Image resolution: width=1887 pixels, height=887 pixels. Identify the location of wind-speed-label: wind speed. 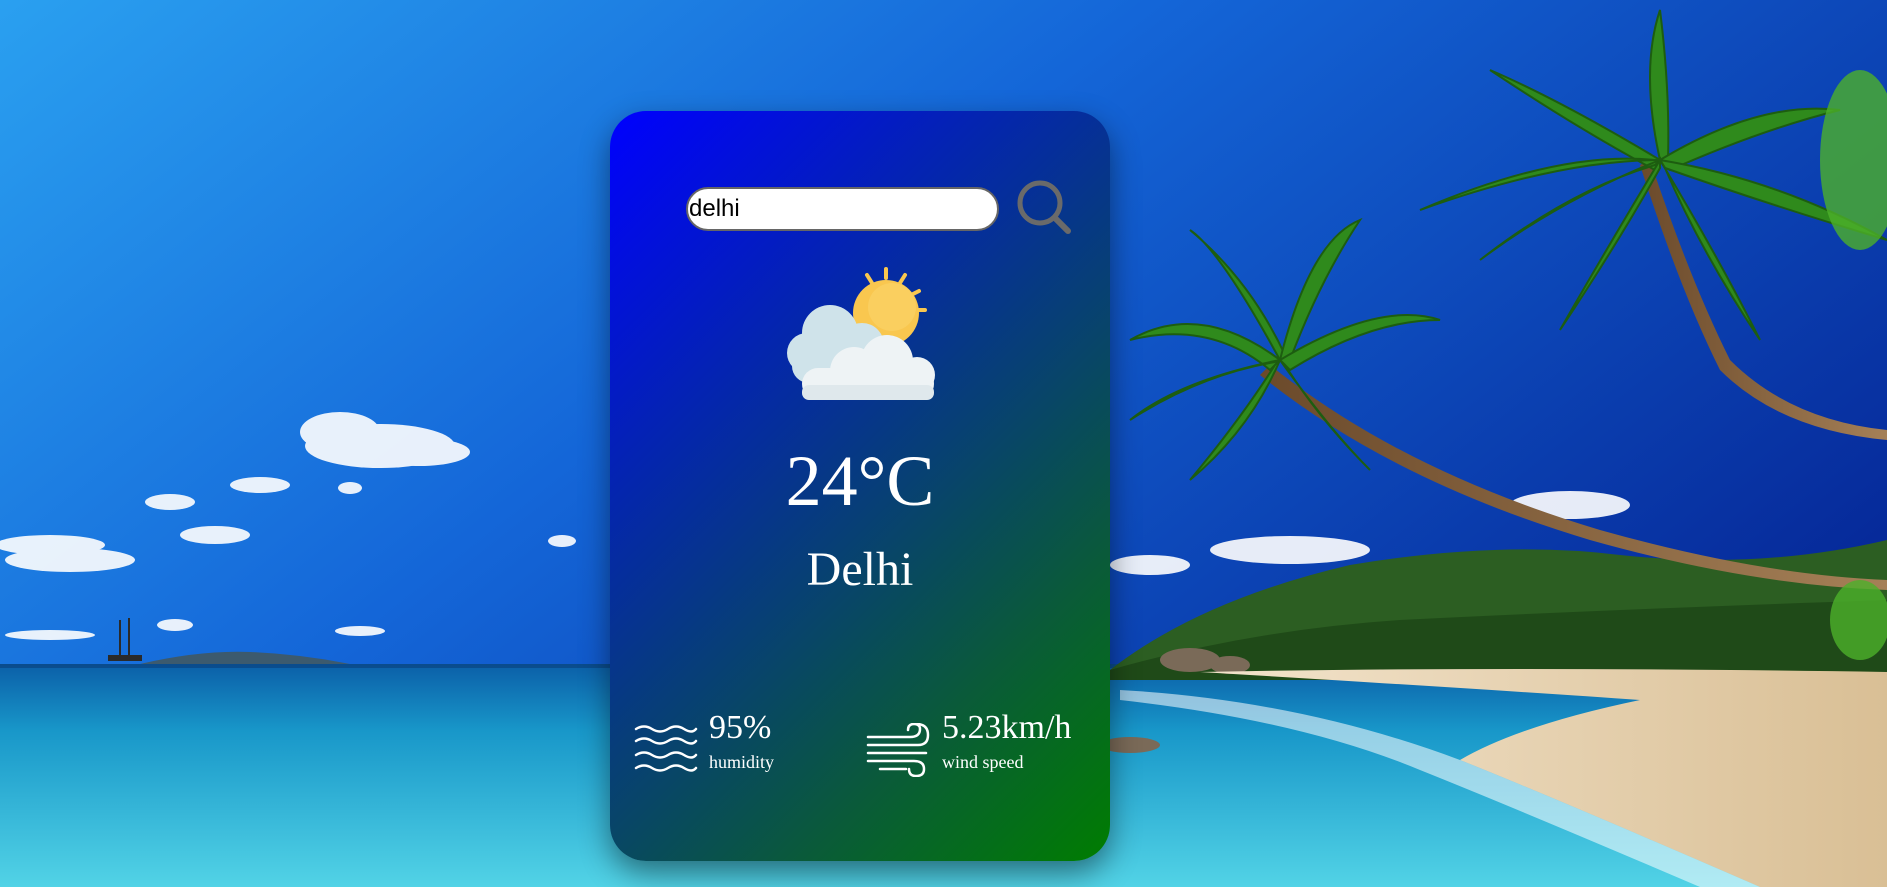
(983, 762).